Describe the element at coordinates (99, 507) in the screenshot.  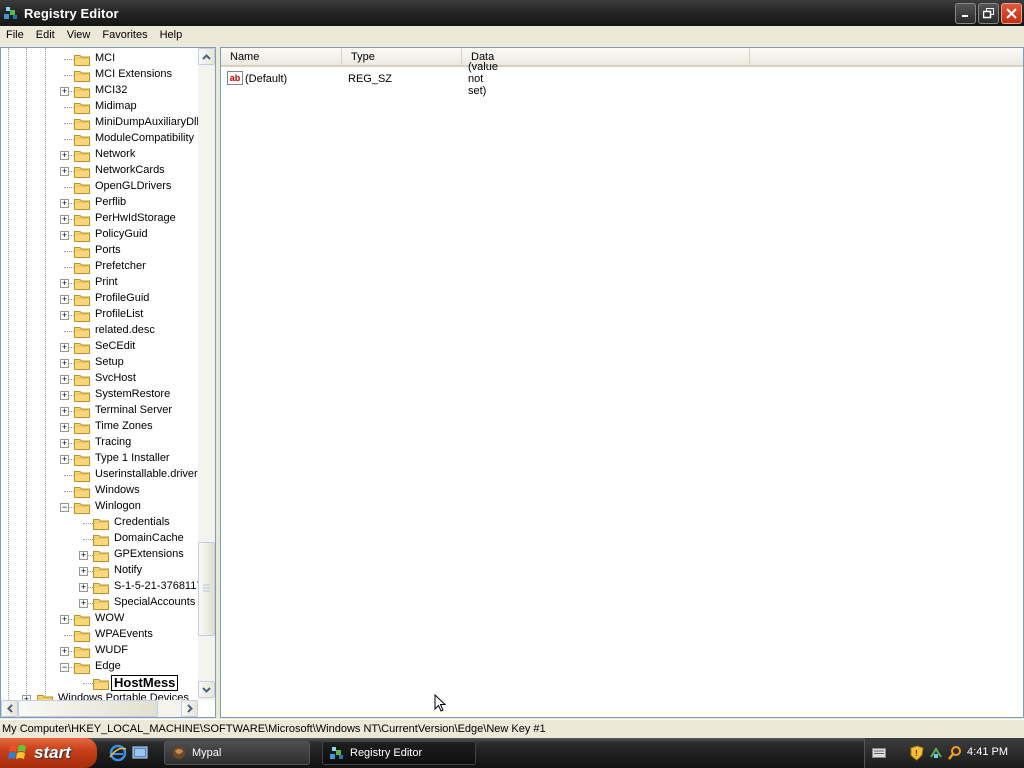
I see `tree-item: − Winlogon` at that location.